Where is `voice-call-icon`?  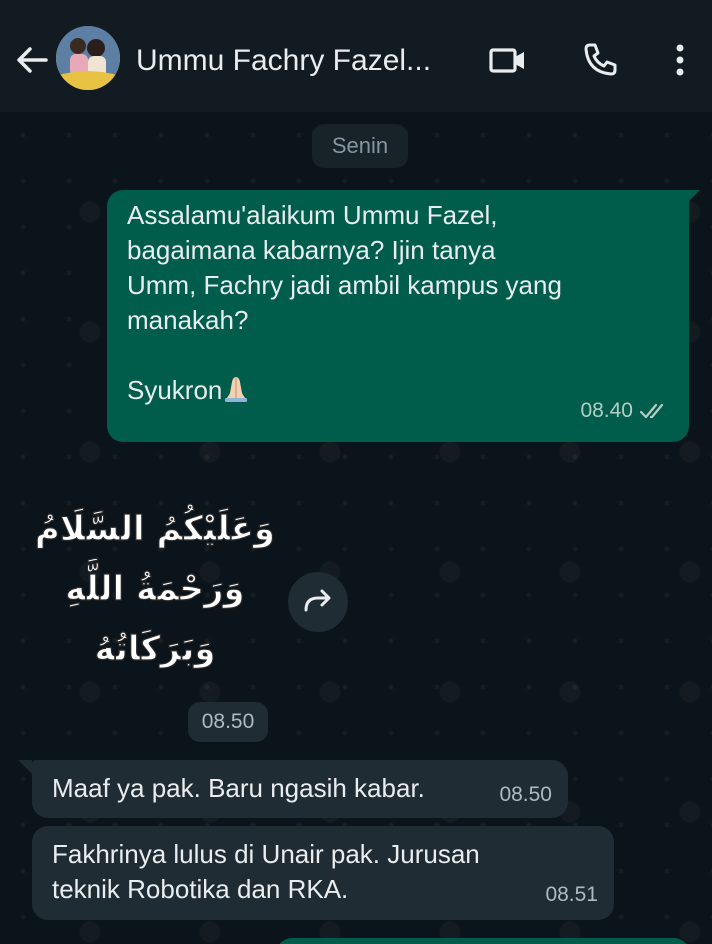
voice-call-icon is located at coordinates (600, 59).